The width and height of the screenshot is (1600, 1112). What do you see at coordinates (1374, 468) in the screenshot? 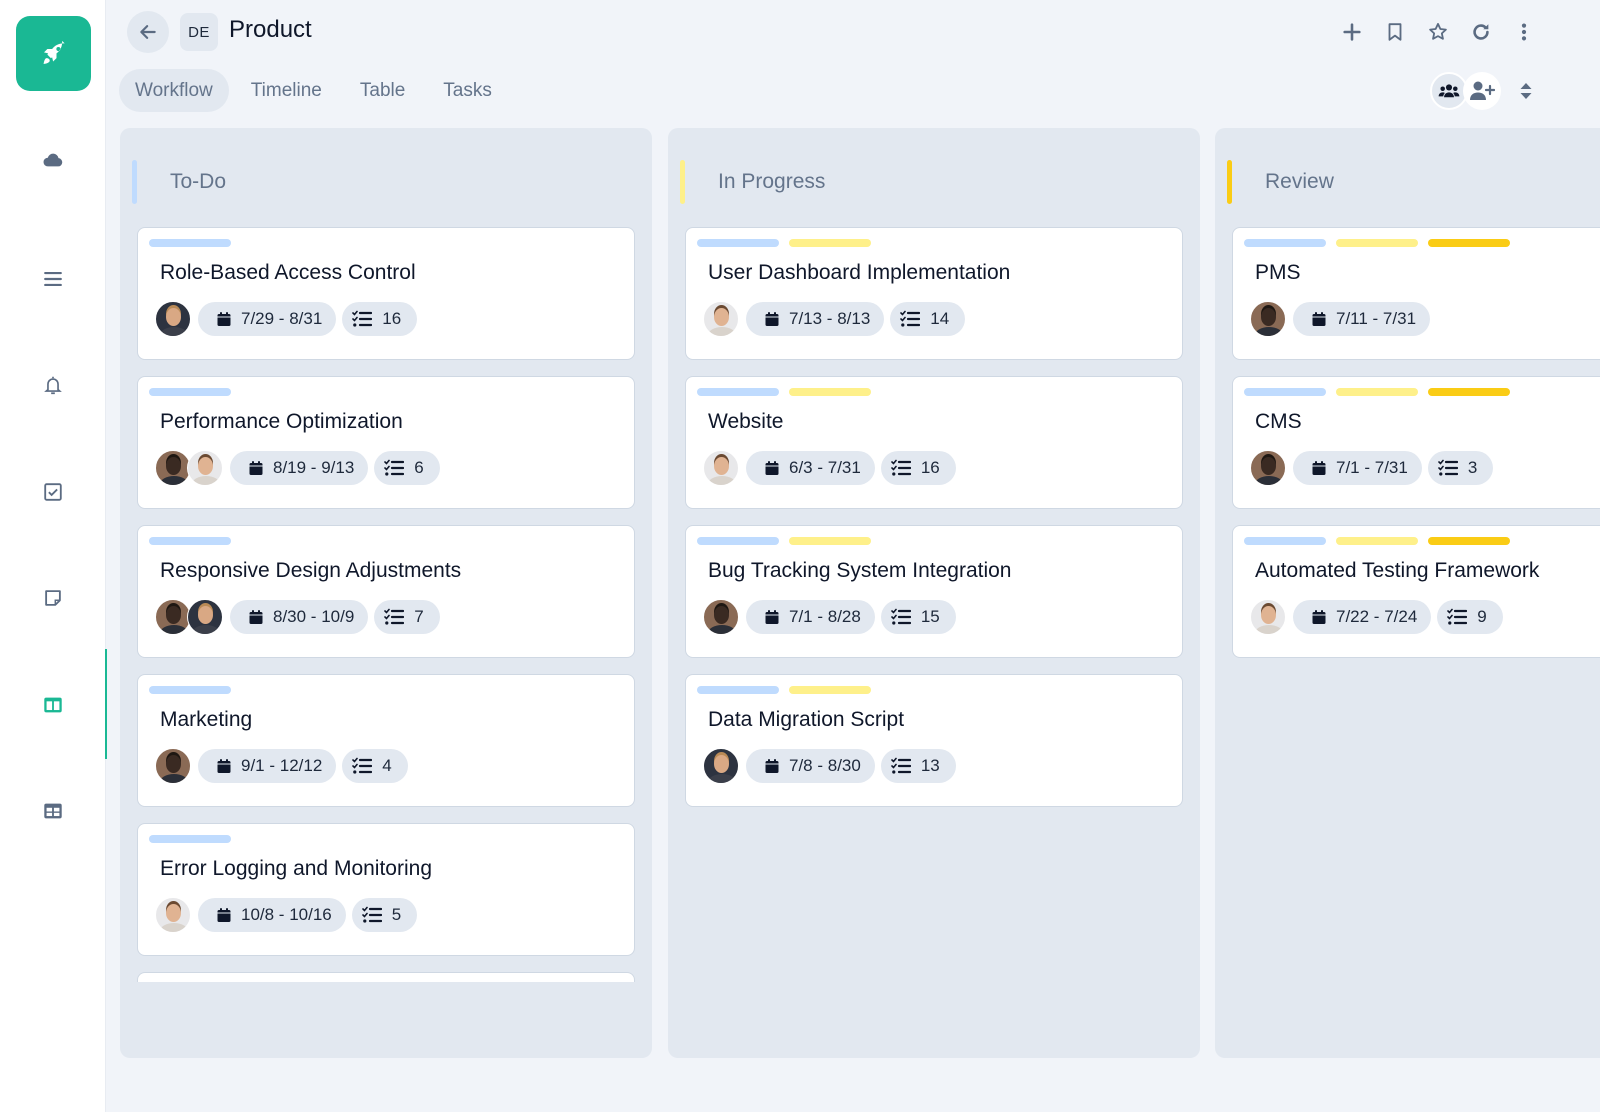
I see `card-meta: 7/1 - 7/31 3` at bounding box center [1374, 468].